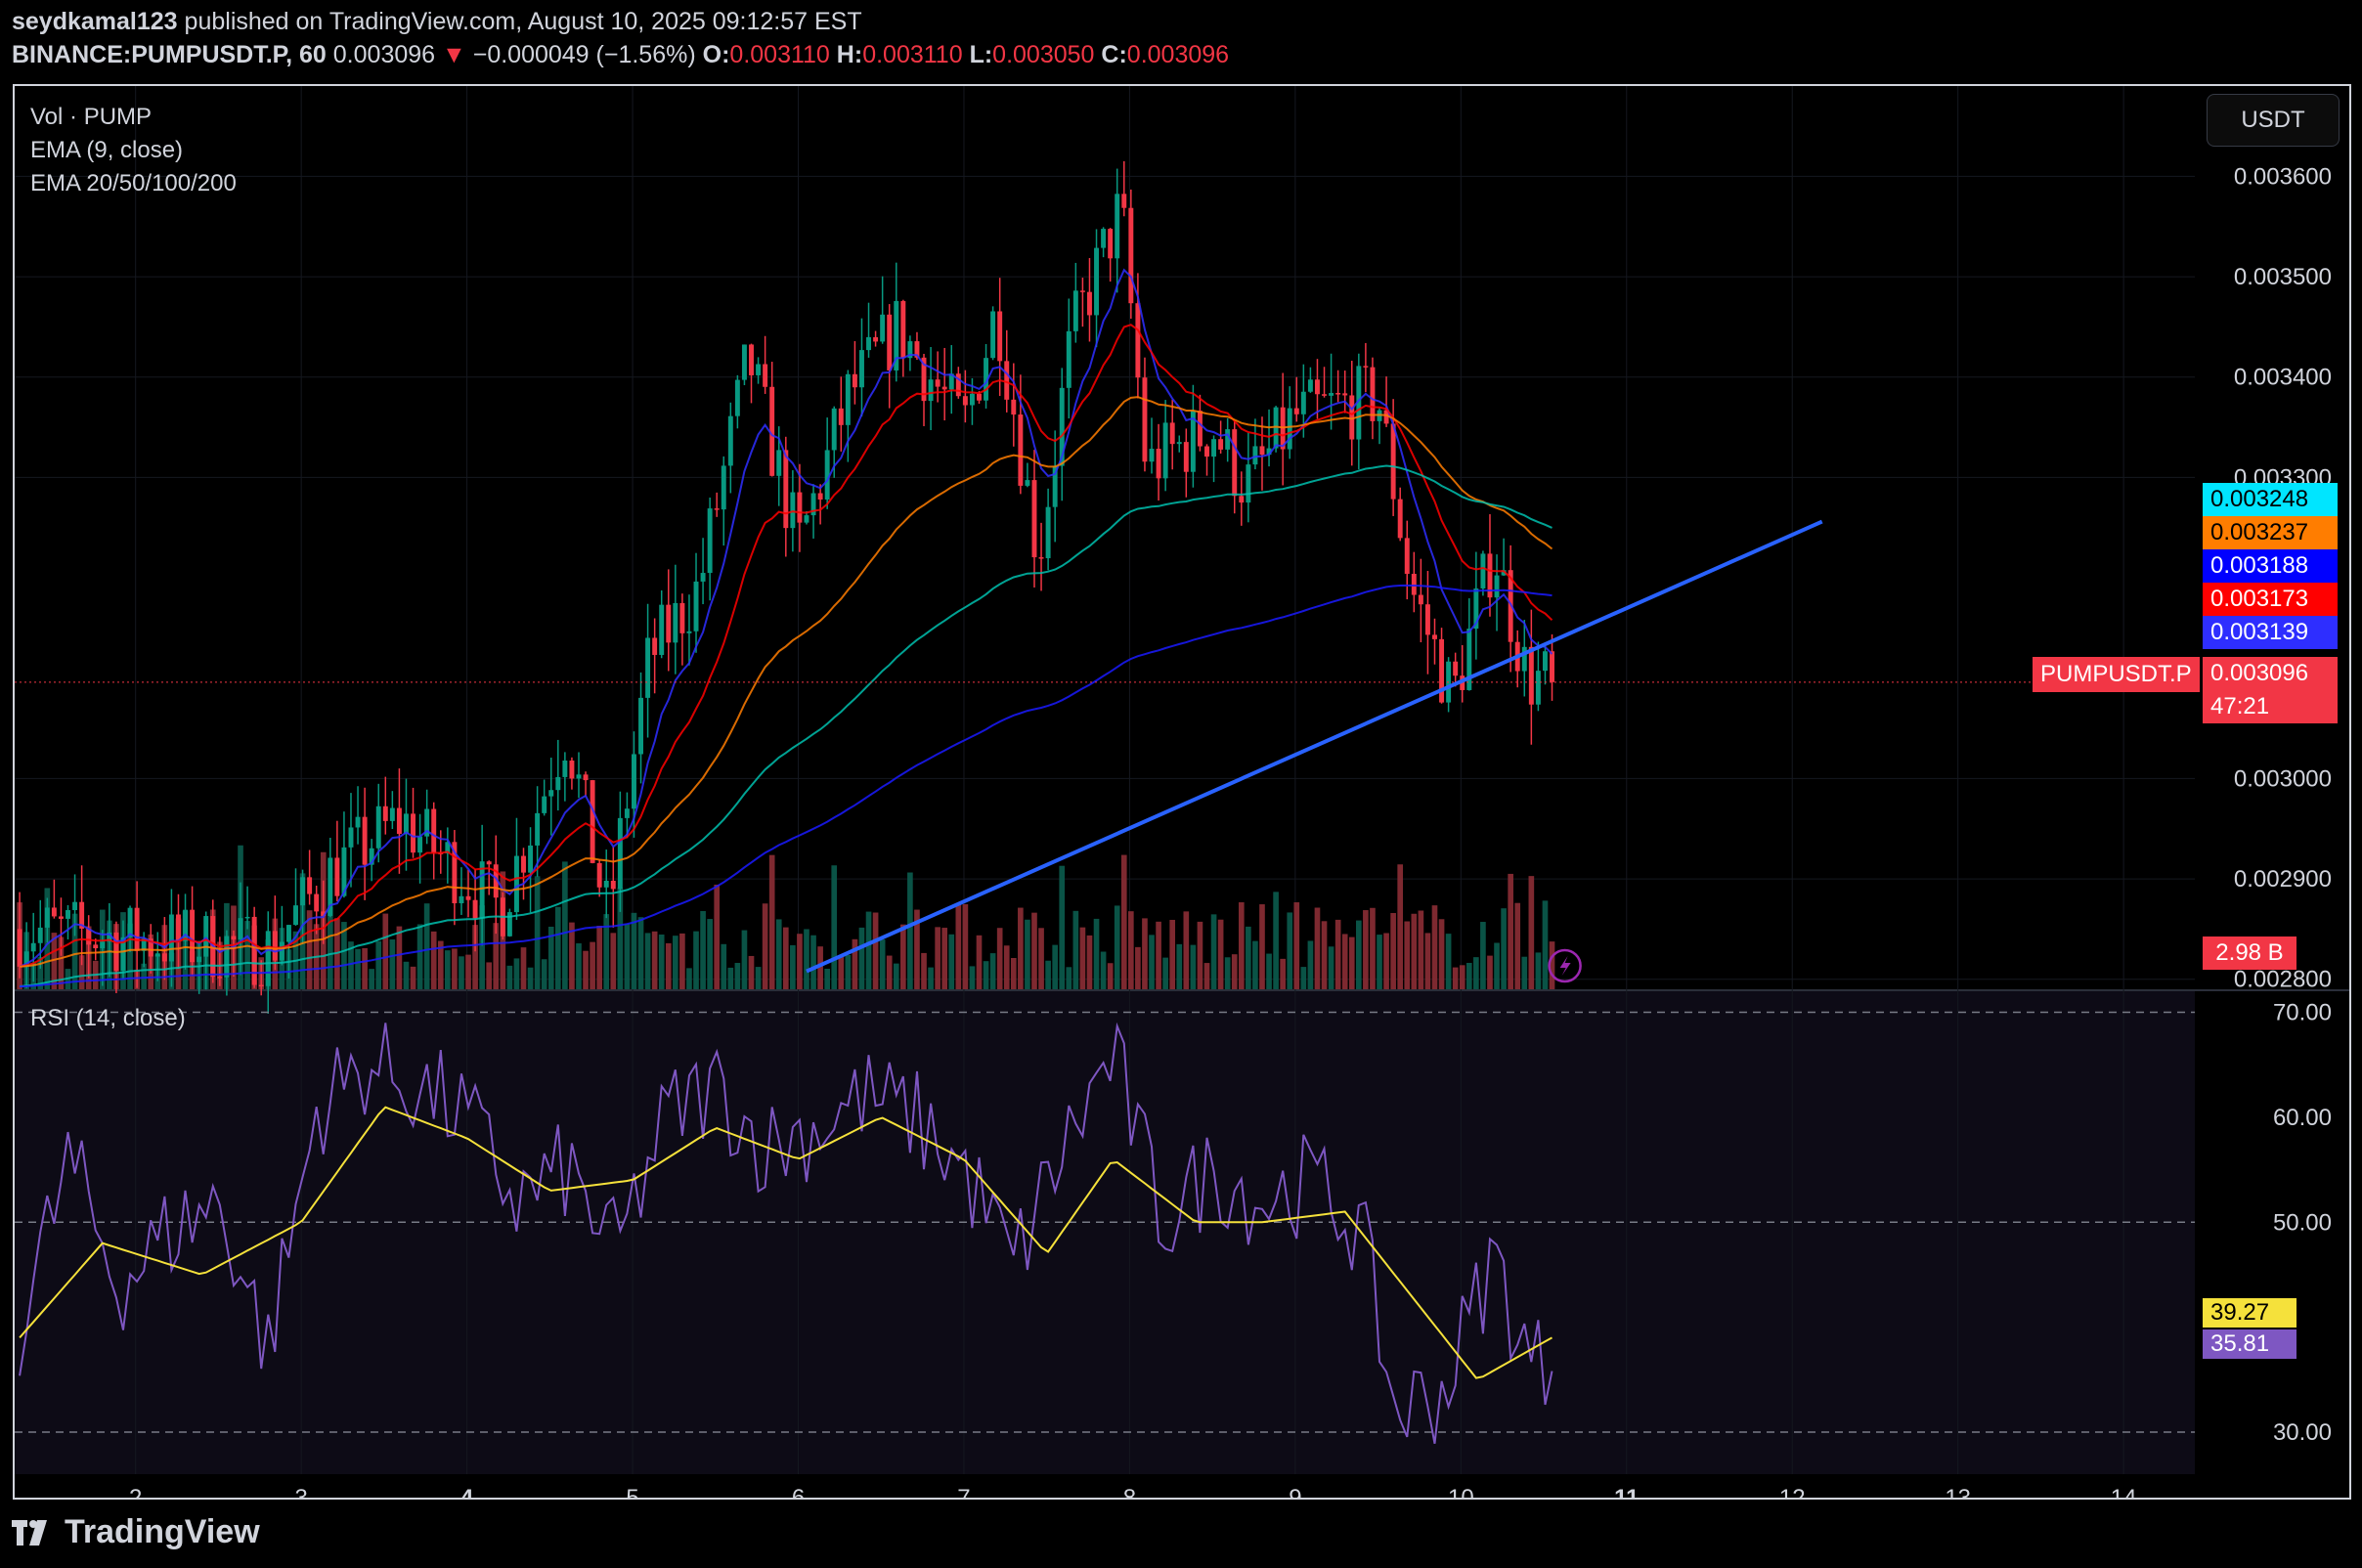  What do you see at coordinates (91, 117) in the screenshot?
I see `legend-volume: Vol · PUMP` at bounding box center [91, 117].